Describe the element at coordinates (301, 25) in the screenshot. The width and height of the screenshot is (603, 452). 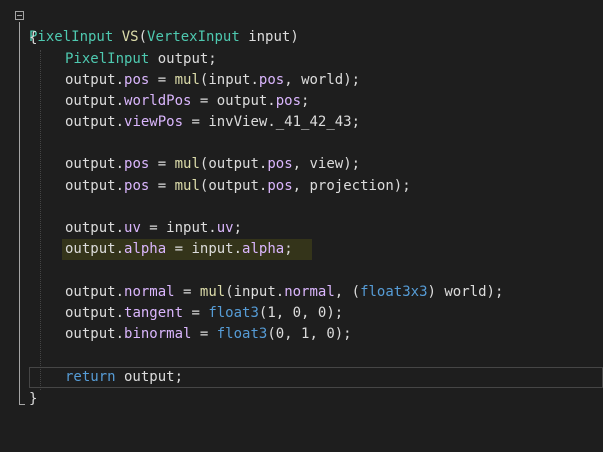
I see `code-line-function-signature: PixelInput VS(VertexInput input)` at that location.